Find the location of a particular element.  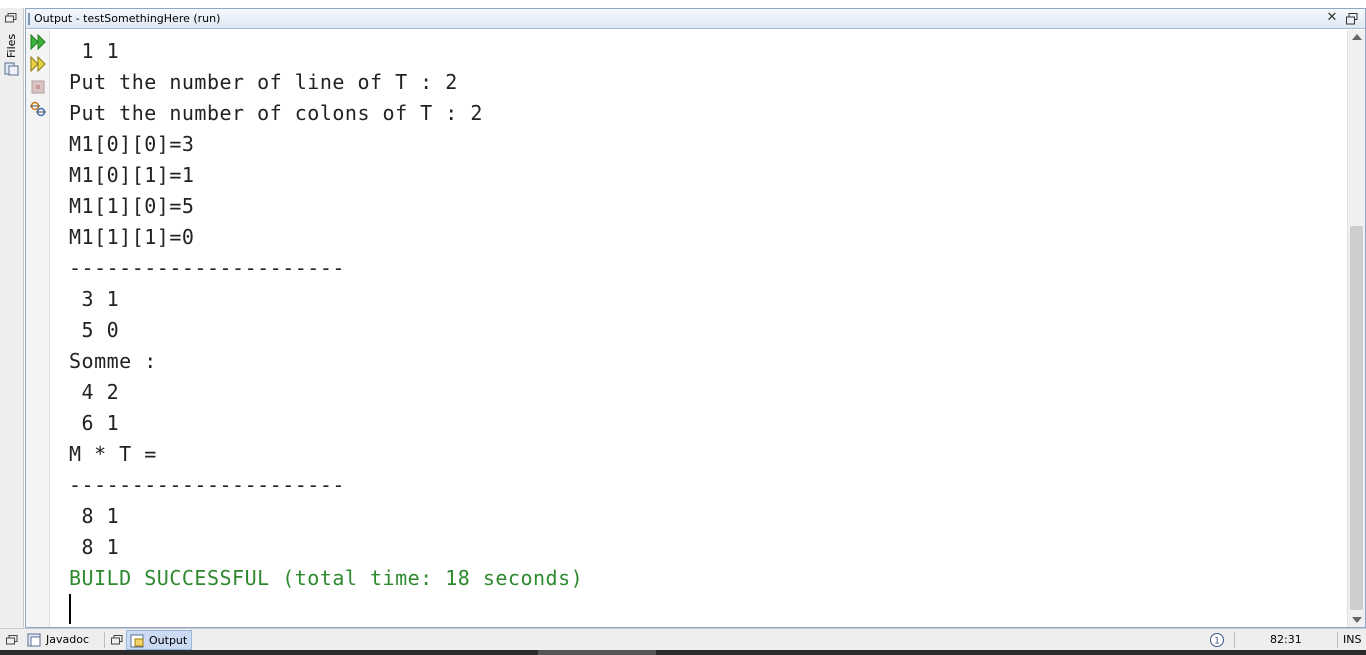

drag-handle-icon is located at coordinates (30, 19).